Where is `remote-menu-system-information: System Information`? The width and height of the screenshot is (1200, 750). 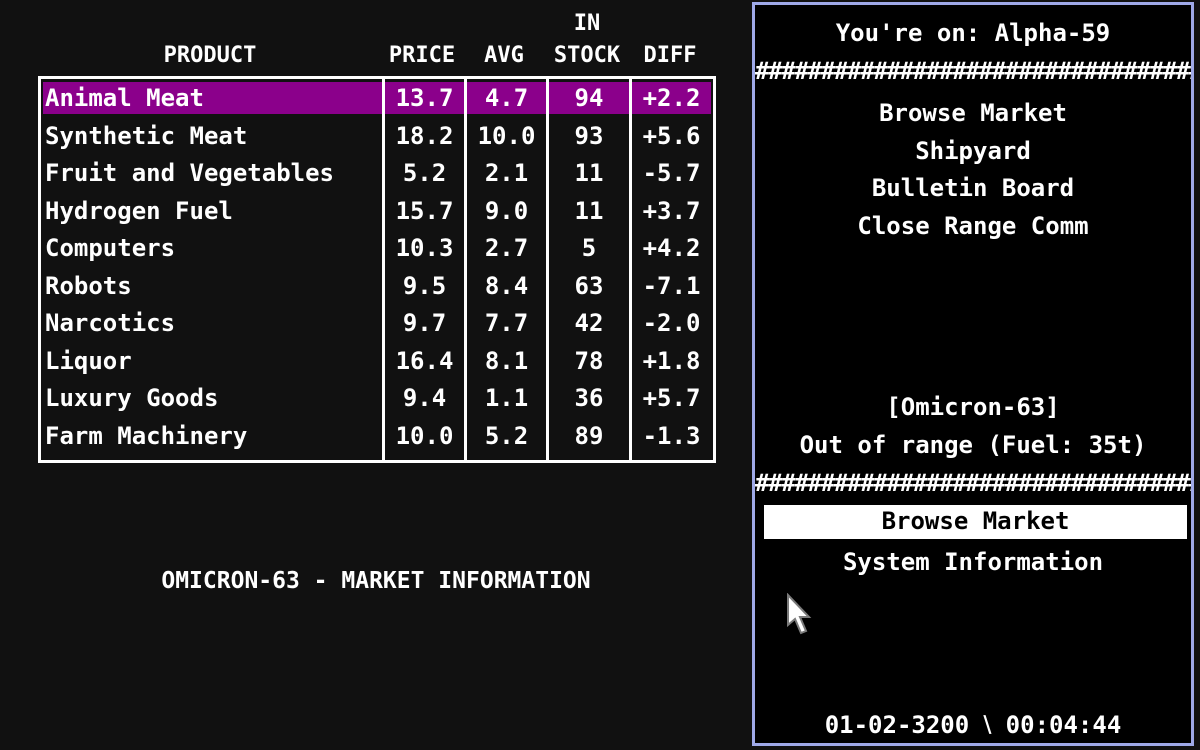
remote-menu-system-information: System Information is located at coordinates (973, 562).